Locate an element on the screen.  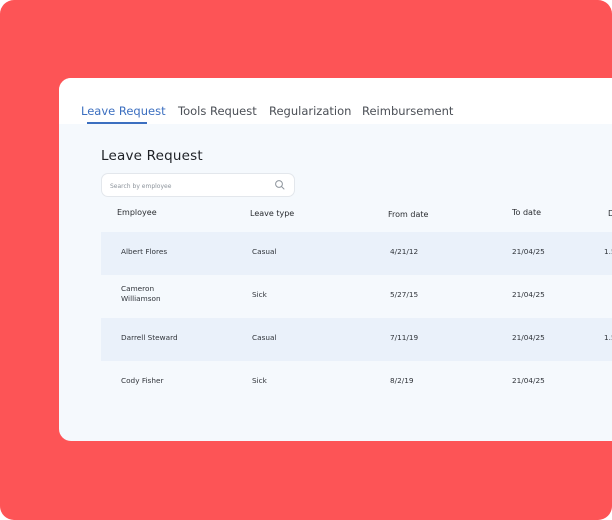
search-box is located at coordinates (198, 185).